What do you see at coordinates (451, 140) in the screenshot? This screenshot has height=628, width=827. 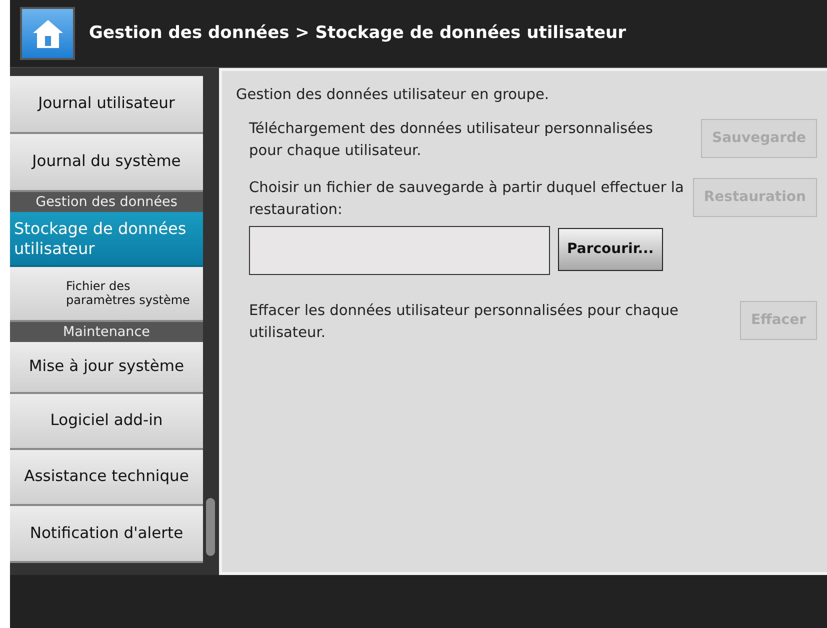 I see `description-text: Téléchargement des données utilisateur personnalisées pour chaque utilisateur.` at bounding box center [451, 140].